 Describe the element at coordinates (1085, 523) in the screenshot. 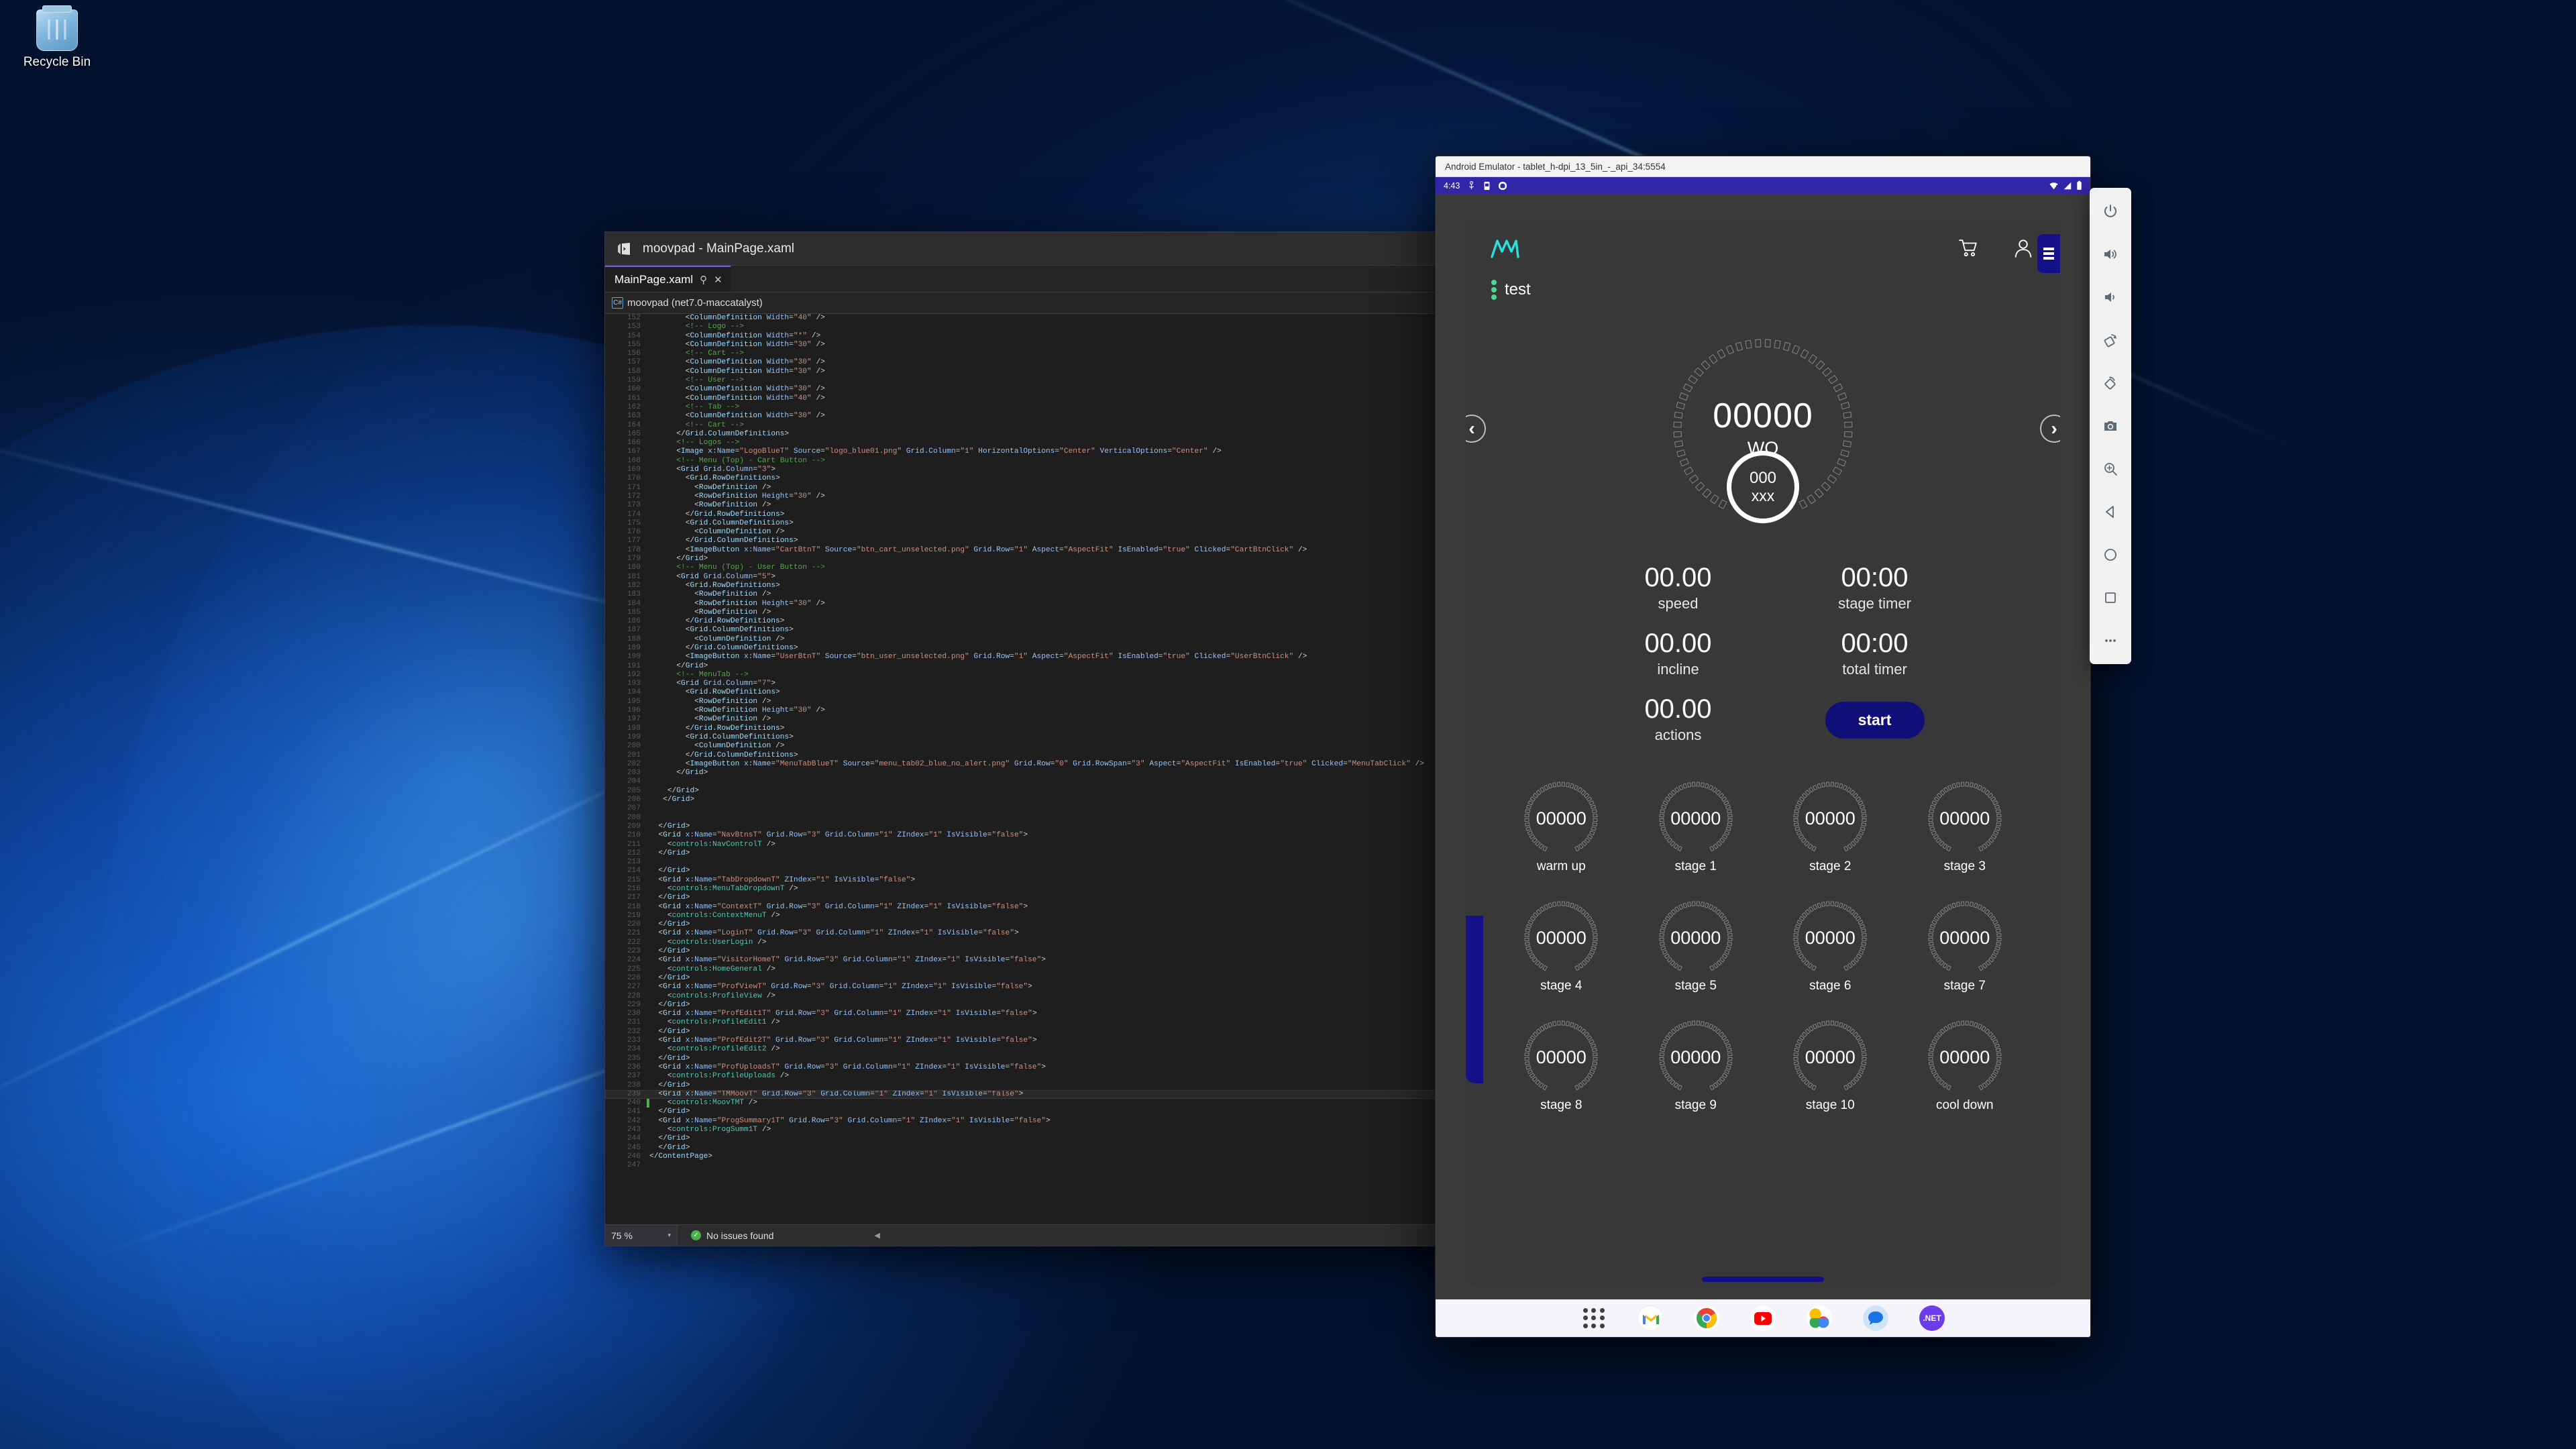

I see `code-line: 175 <Grid.ColumnDefinitions>` at that location.